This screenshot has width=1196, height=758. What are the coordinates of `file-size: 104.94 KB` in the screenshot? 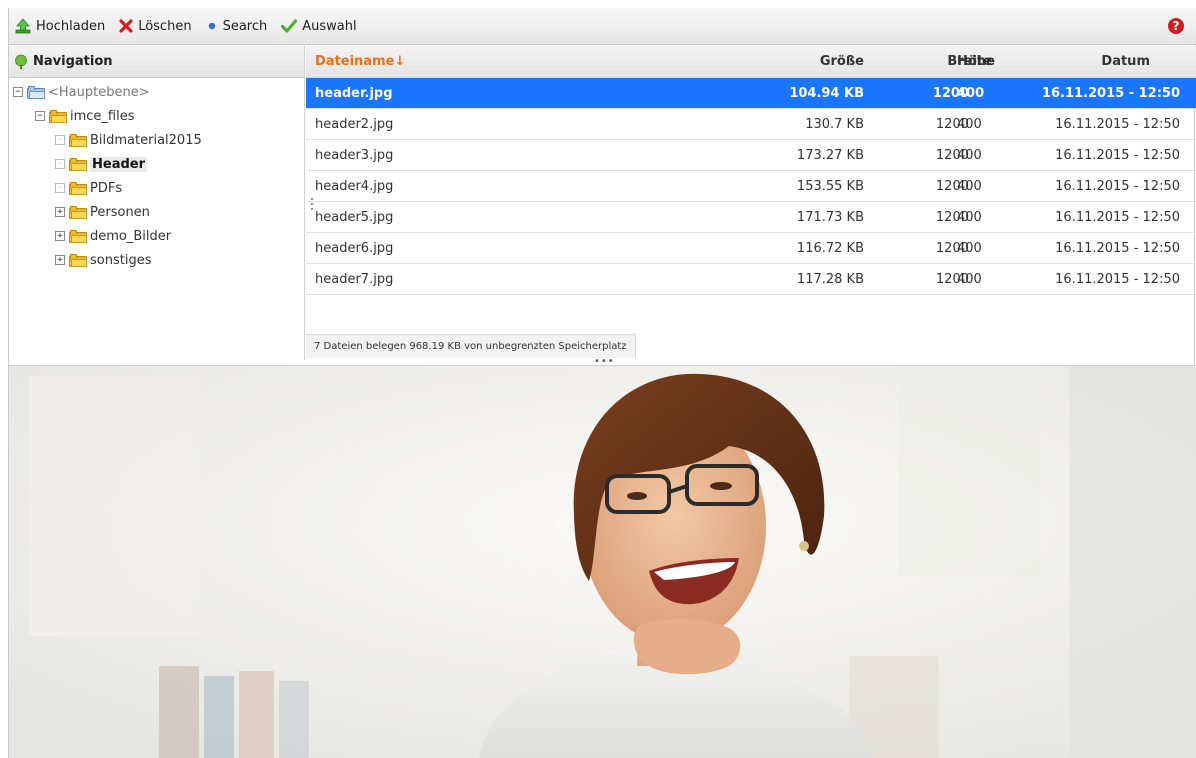 It's located at (826, 93).